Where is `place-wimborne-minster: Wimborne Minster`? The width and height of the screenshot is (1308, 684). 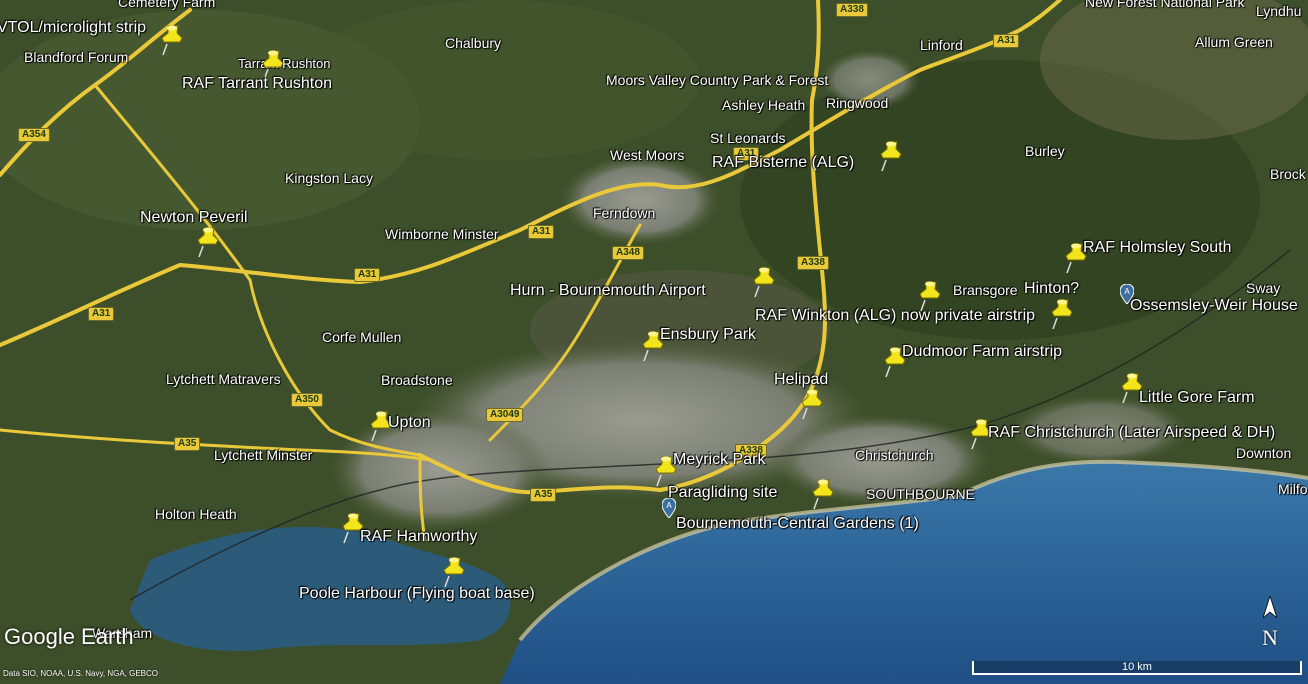
place-wimborne-minster: Wimborne Minster is located at coordinates (442, 234).